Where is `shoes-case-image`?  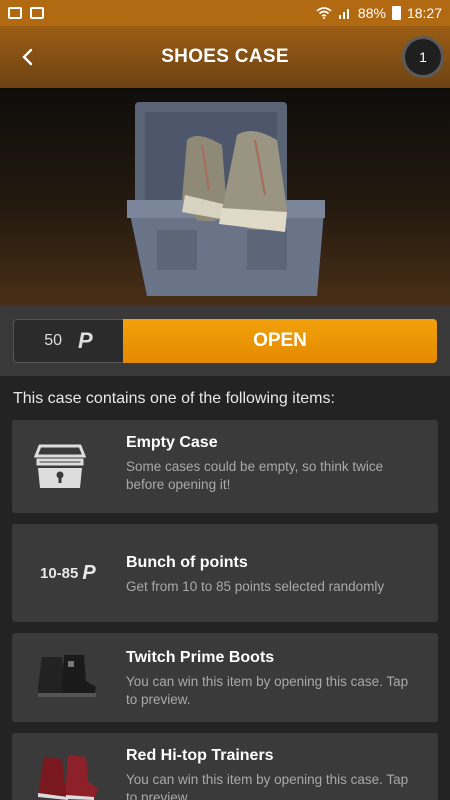
shoes-case-image is located at coordinates (226, 199).